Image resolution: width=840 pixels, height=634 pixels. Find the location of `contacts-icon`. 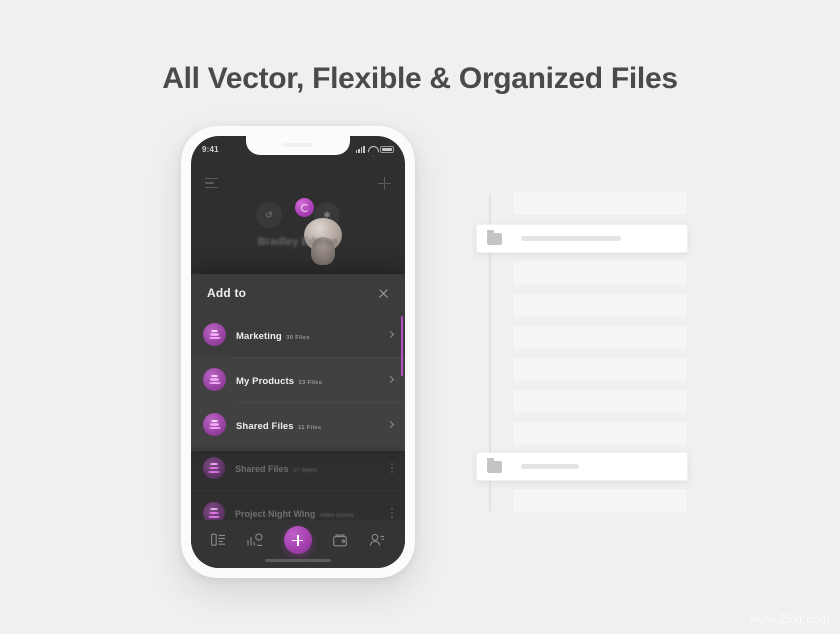

contacts-icon is located at coordinates (377, 540).